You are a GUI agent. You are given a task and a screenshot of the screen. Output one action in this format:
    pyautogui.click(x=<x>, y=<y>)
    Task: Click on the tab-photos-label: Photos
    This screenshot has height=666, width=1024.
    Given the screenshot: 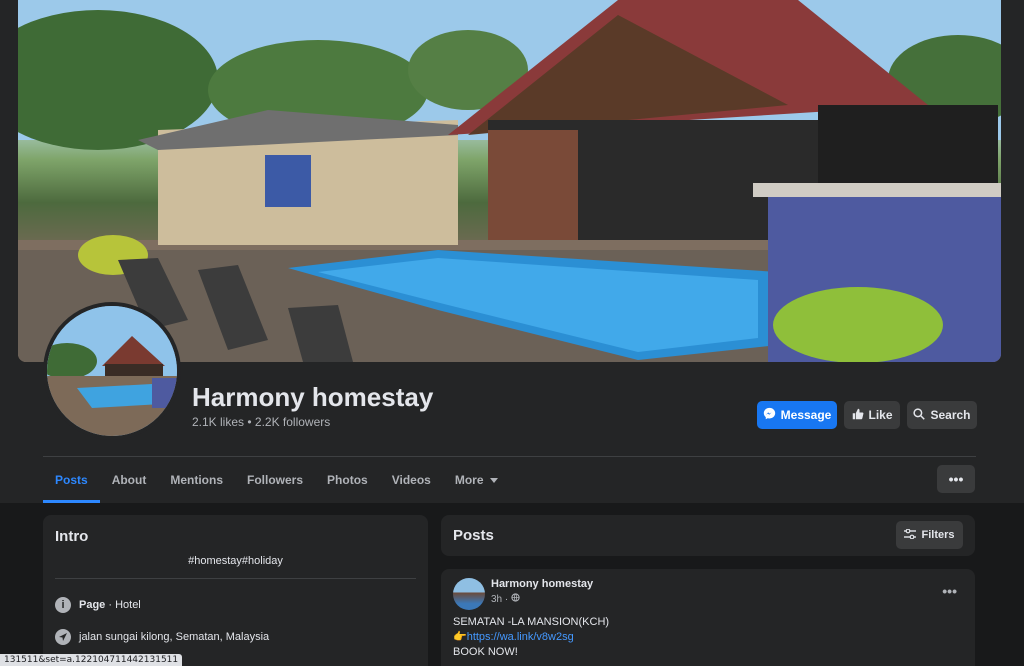 What is the action you would take?
    pyautogui.click(x=347, y=480)
    